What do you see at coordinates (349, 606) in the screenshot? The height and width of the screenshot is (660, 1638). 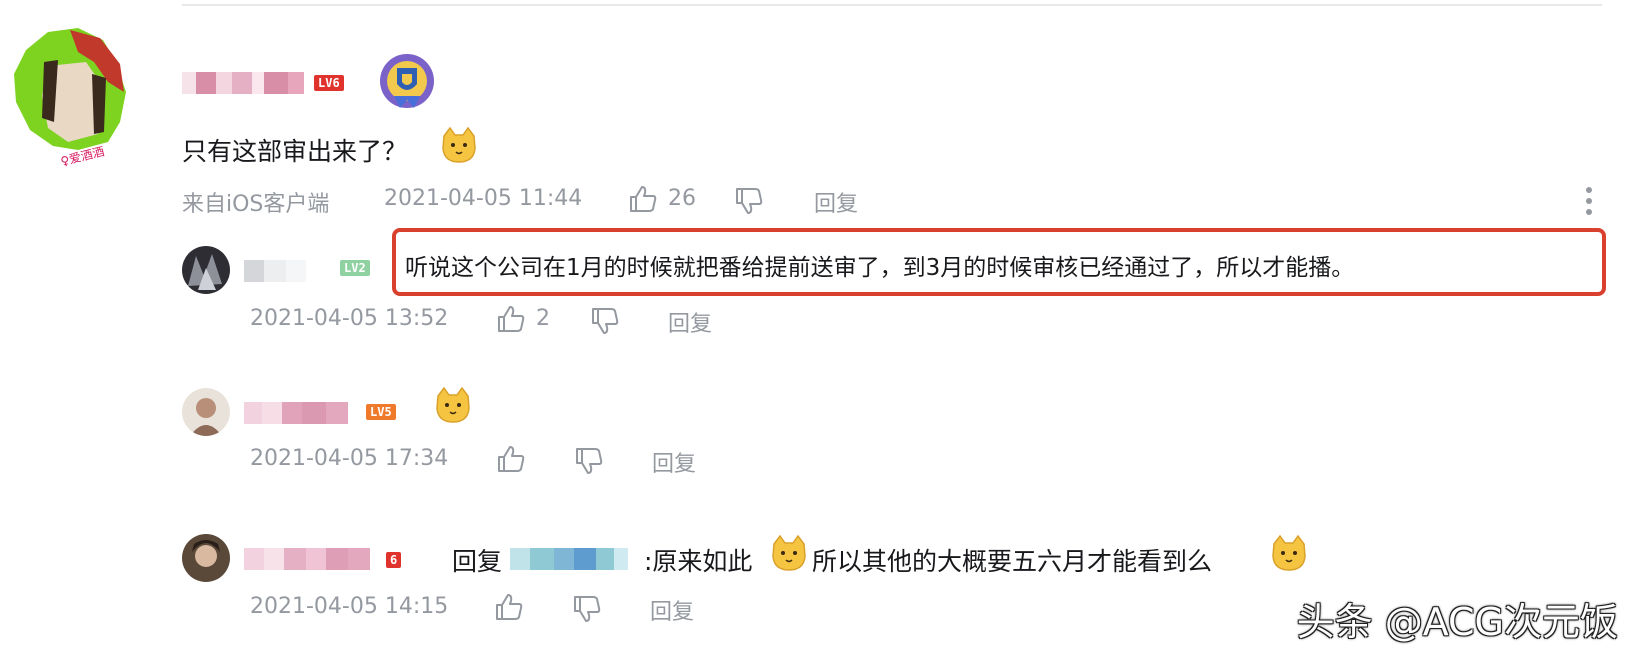 I see `reply-time: 2021-04-05 14:15` at bounding box center [349, 606].